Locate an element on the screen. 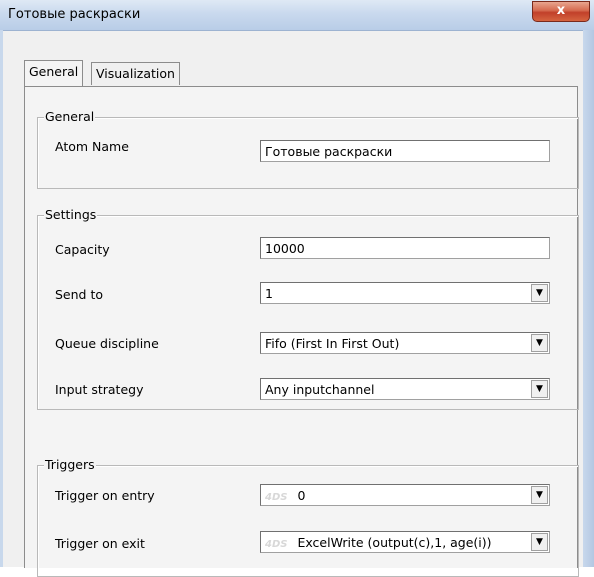 The width and height of the screenshot is (594, 577). general-group: General Atom Name Готовые раскраски is located at coordinates (308, 149).